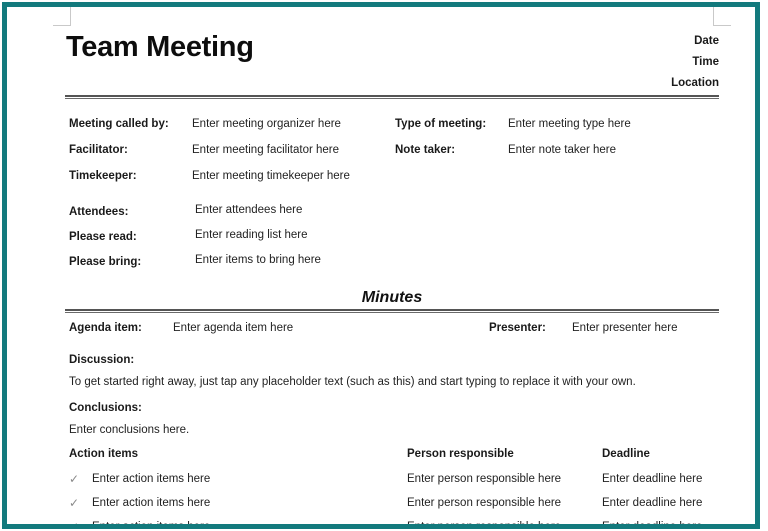 Image resolution: width=768 pixels, height=531 pixels. What do you see at coordinates (441, 124) in the screenshot?
I see `label-type-of-meeting: Type of meeting:` at bounding box center [441, 124].